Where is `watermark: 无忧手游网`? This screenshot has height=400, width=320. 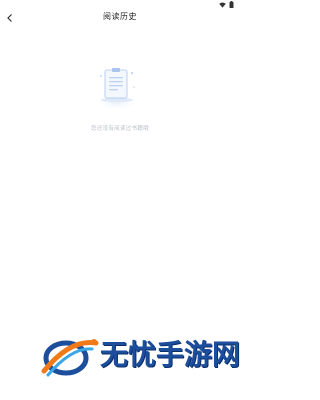 watermark: 无忧手游网 is located at coordinates (140, 356).